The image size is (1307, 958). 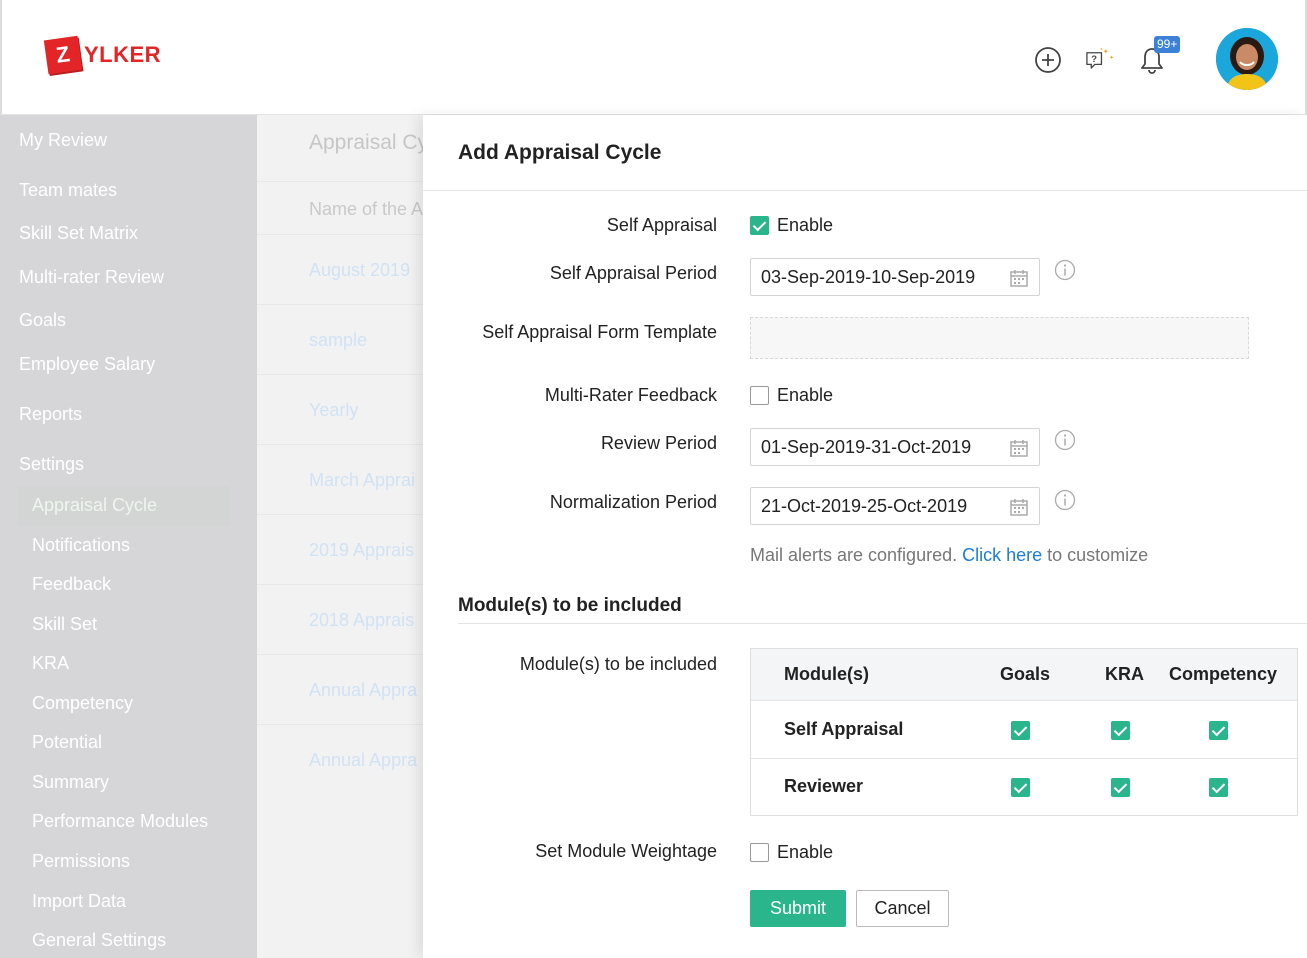 I want to click on column-header-goals: Goals, so click(x=1025, y=674).